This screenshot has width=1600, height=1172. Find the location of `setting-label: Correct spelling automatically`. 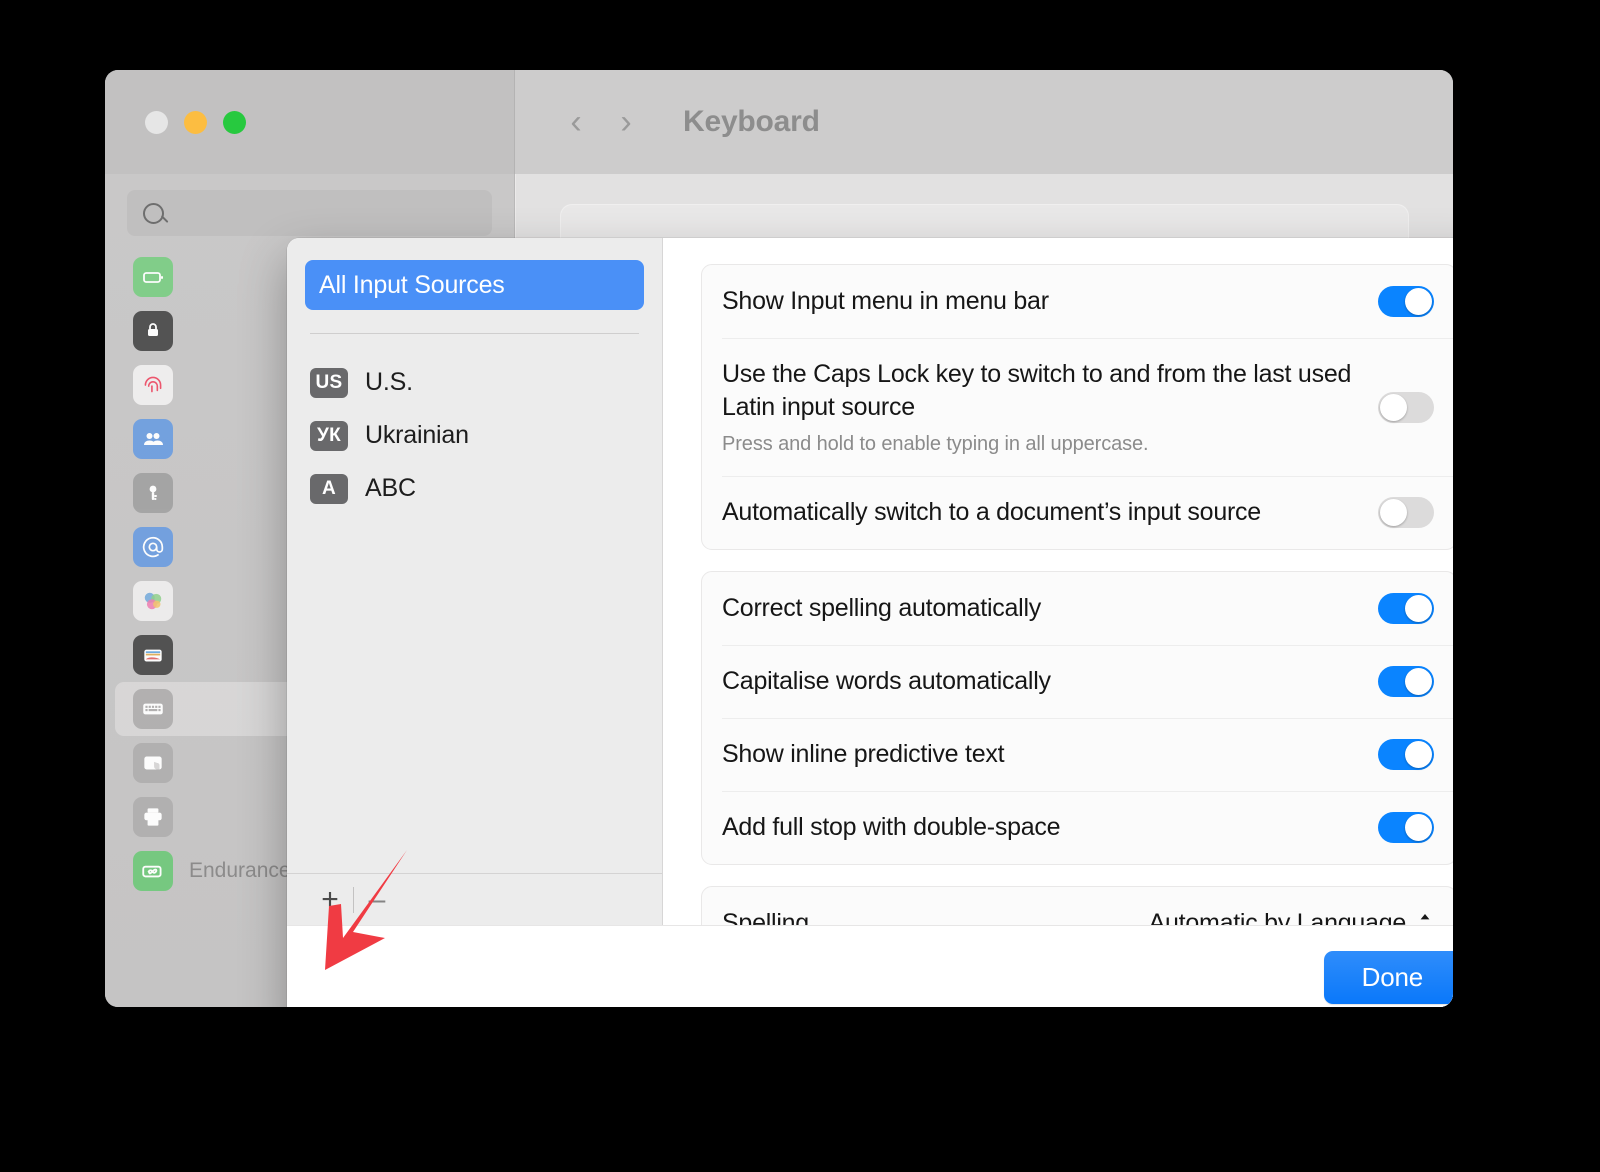

setting-label: Correct spelling automatically is located at coordinates (882, 608).